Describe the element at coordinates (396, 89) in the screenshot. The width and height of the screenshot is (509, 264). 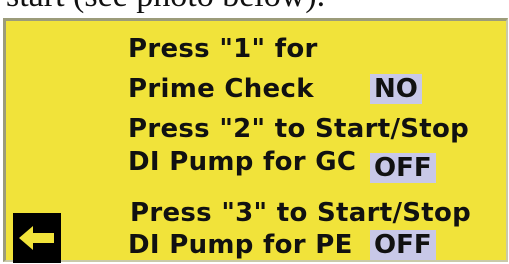
I see `prime-check-status: NO` at that location.